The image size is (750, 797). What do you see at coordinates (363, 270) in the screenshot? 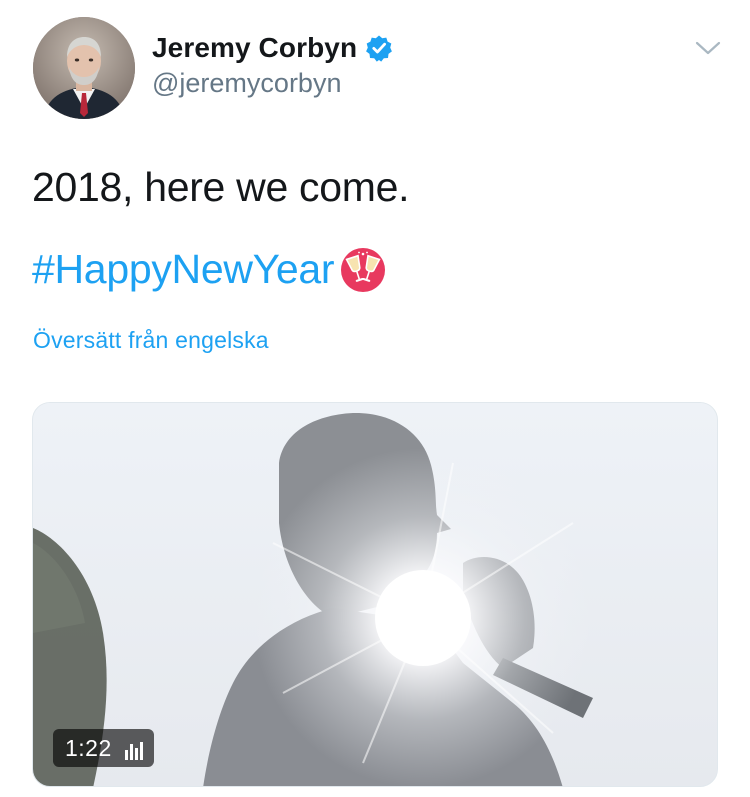
I see `clinking-glasses-icon` at bounding box center [363, 270].